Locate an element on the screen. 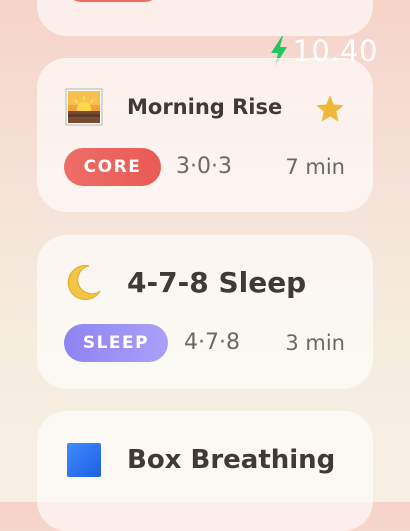 Image resolution: width=410 pixels, height=531 pixels. blue-square-icon is located at coordinates (84, 460).